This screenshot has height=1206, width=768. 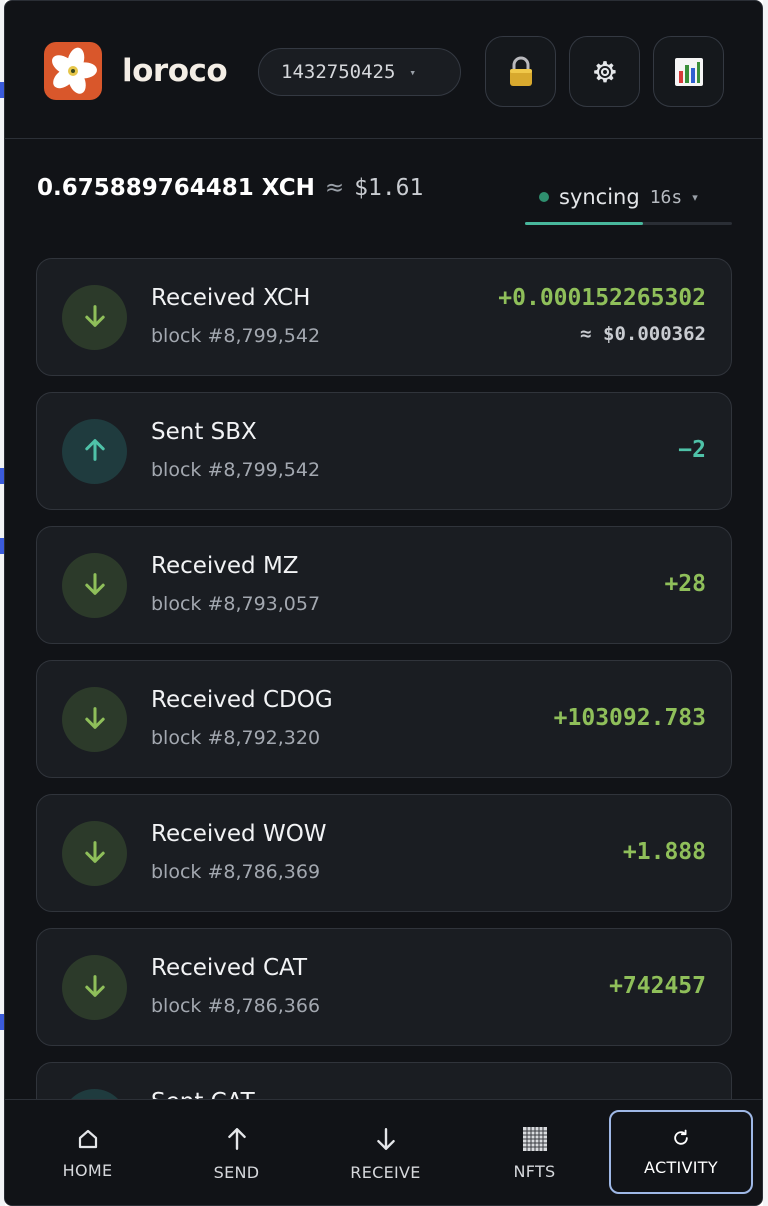 I want to click on bar-chart-icon, so click(x=688, y=71).